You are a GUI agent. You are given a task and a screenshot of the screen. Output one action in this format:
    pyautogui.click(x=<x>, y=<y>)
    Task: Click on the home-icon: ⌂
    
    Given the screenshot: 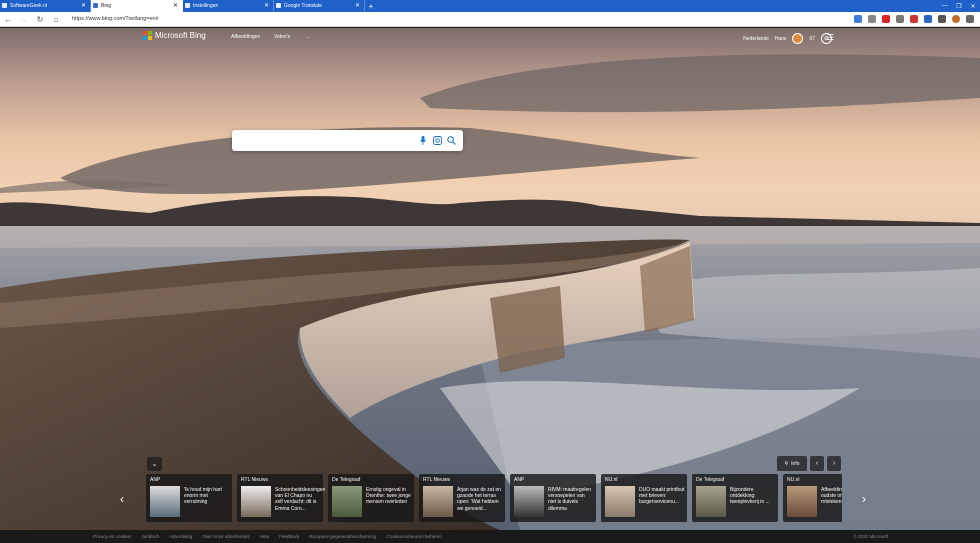 What is the action you would take?
    pyautogui.click(x=56, y=19)
    